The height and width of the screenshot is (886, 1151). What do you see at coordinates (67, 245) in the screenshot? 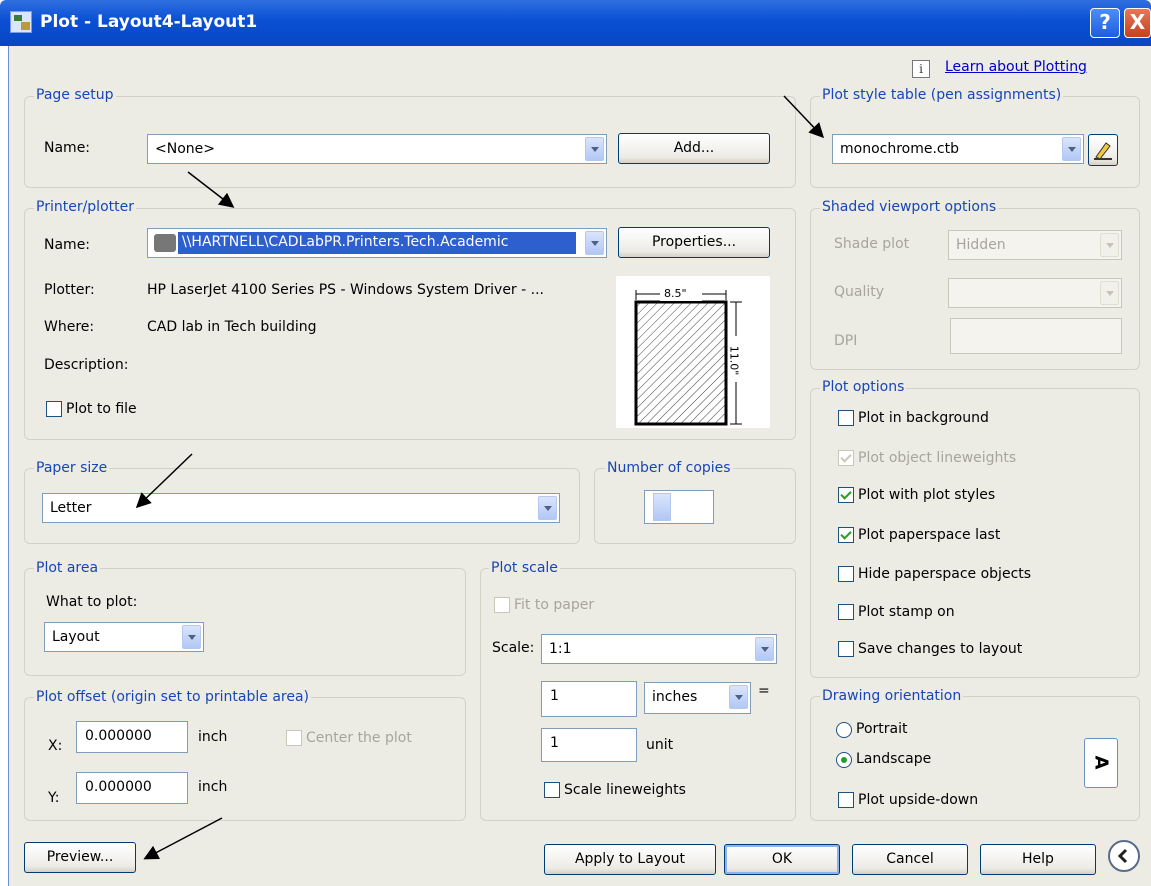
I see `printer-name-label: Name:` at bounding box center [67, 245].